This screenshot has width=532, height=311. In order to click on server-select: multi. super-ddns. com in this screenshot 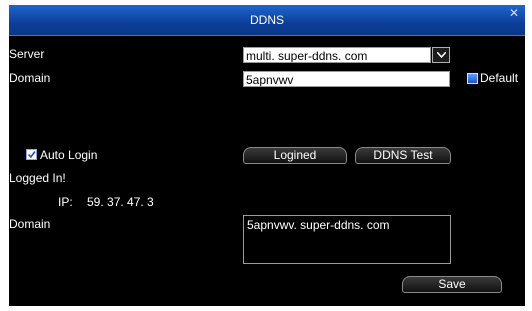, I will do `click(337, 55)`.